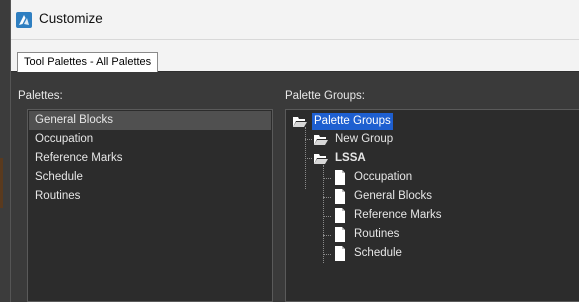  What do you see at coordinates (150, 139) in the screenshot?
I see `list-item: Occupation` at bounding box center [150, 139].